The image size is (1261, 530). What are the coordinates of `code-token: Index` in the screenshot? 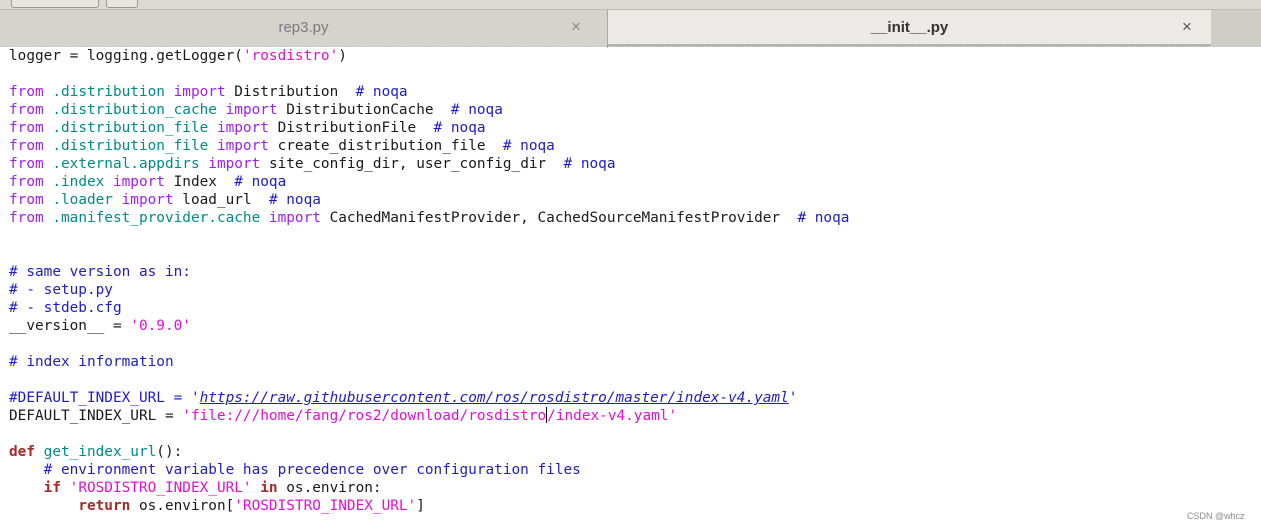 It's located at (204, 182).